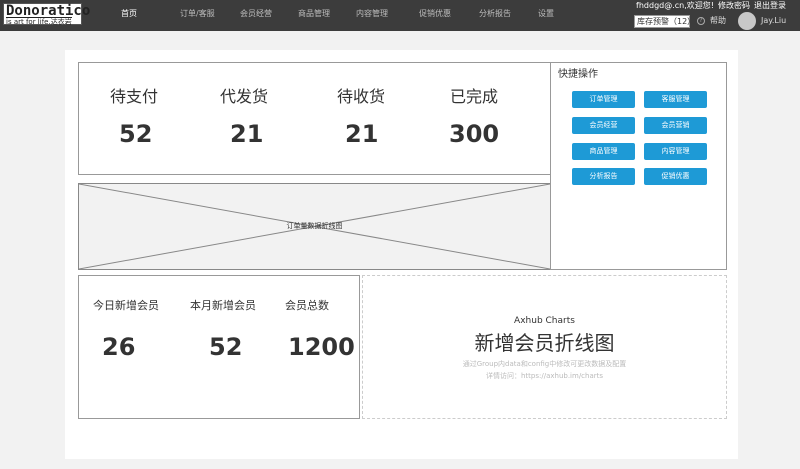 The height and width of the screenshot is (469, 800). What do you see at coordinates (314, 14) in the screenshot?
I see `nav-product-management: 商品管理` at bounding box center [314, 14].